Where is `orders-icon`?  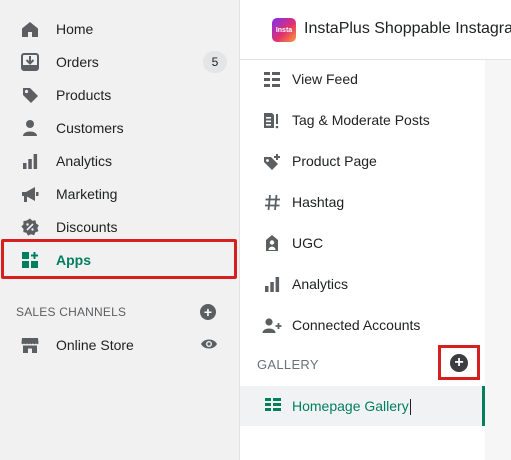 orders-icon is located at coordinates (30, 62).